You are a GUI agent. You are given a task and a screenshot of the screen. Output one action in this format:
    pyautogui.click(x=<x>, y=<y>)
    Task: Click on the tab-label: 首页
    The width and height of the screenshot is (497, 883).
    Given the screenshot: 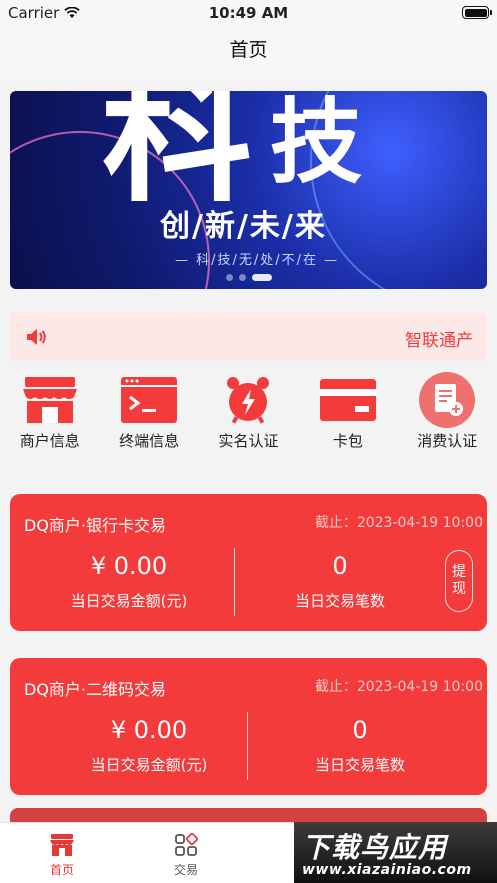 What is the action you would take?
    pyautogui.click(x=61, y=870)
    